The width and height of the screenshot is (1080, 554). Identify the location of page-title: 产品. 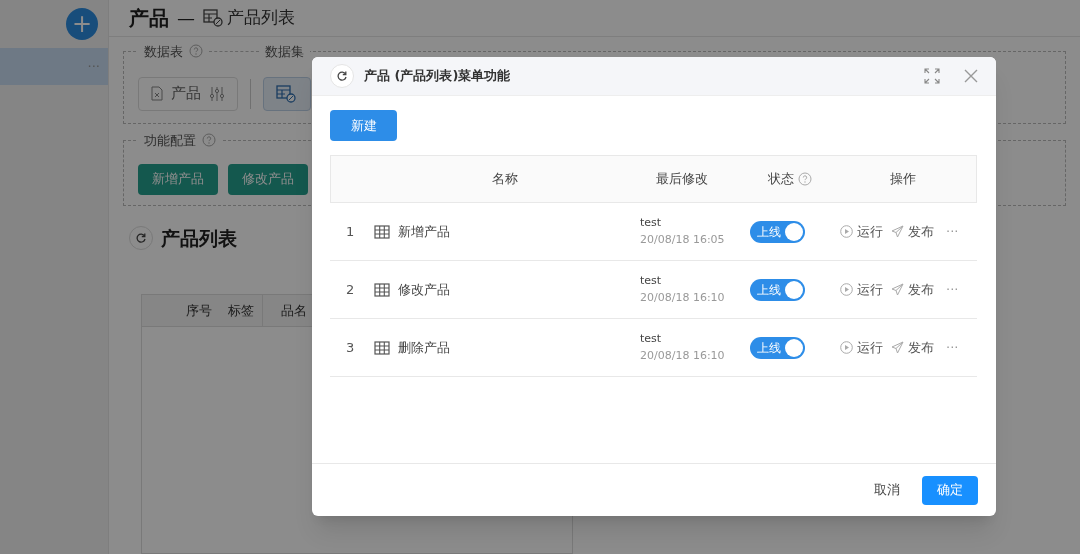
(149, 18).